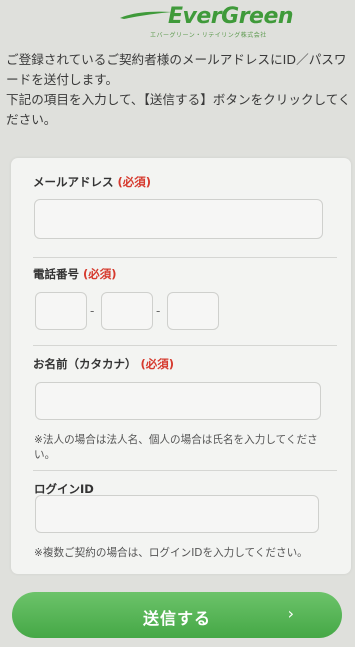  I want to click on chevron-right-icon: ›, so click(290, 613).